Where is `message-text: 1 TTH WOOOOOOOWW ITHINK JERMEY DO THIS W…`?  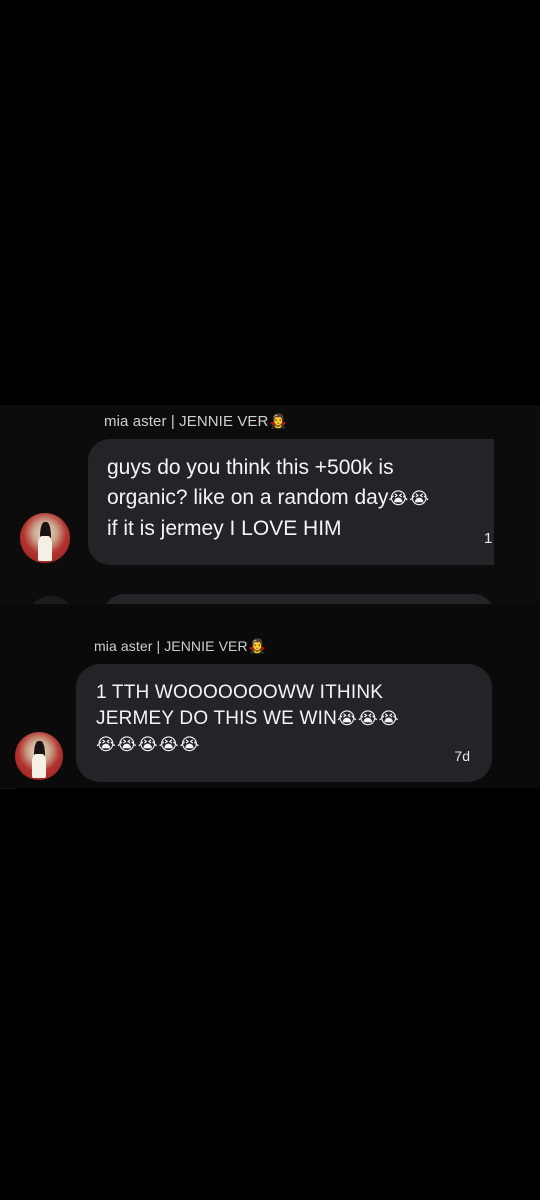 message-text: 1 TTH WOOOOOOOWW ITHINK JERMEY DO THIS W… is located at coordinates (286, 719).